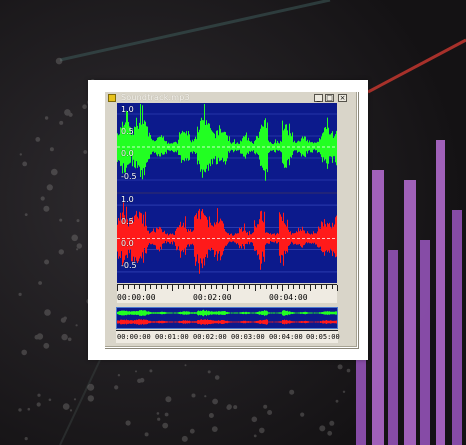  I want to click on channel-separator, so click(227, 193).